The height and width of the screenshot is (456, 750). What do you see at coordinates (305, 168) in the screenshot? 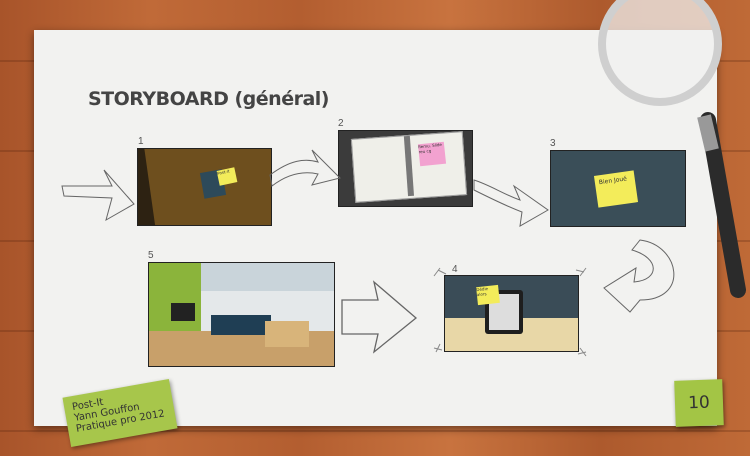
I see `arrow-1-2-icon` at bounding box center [305, 168].